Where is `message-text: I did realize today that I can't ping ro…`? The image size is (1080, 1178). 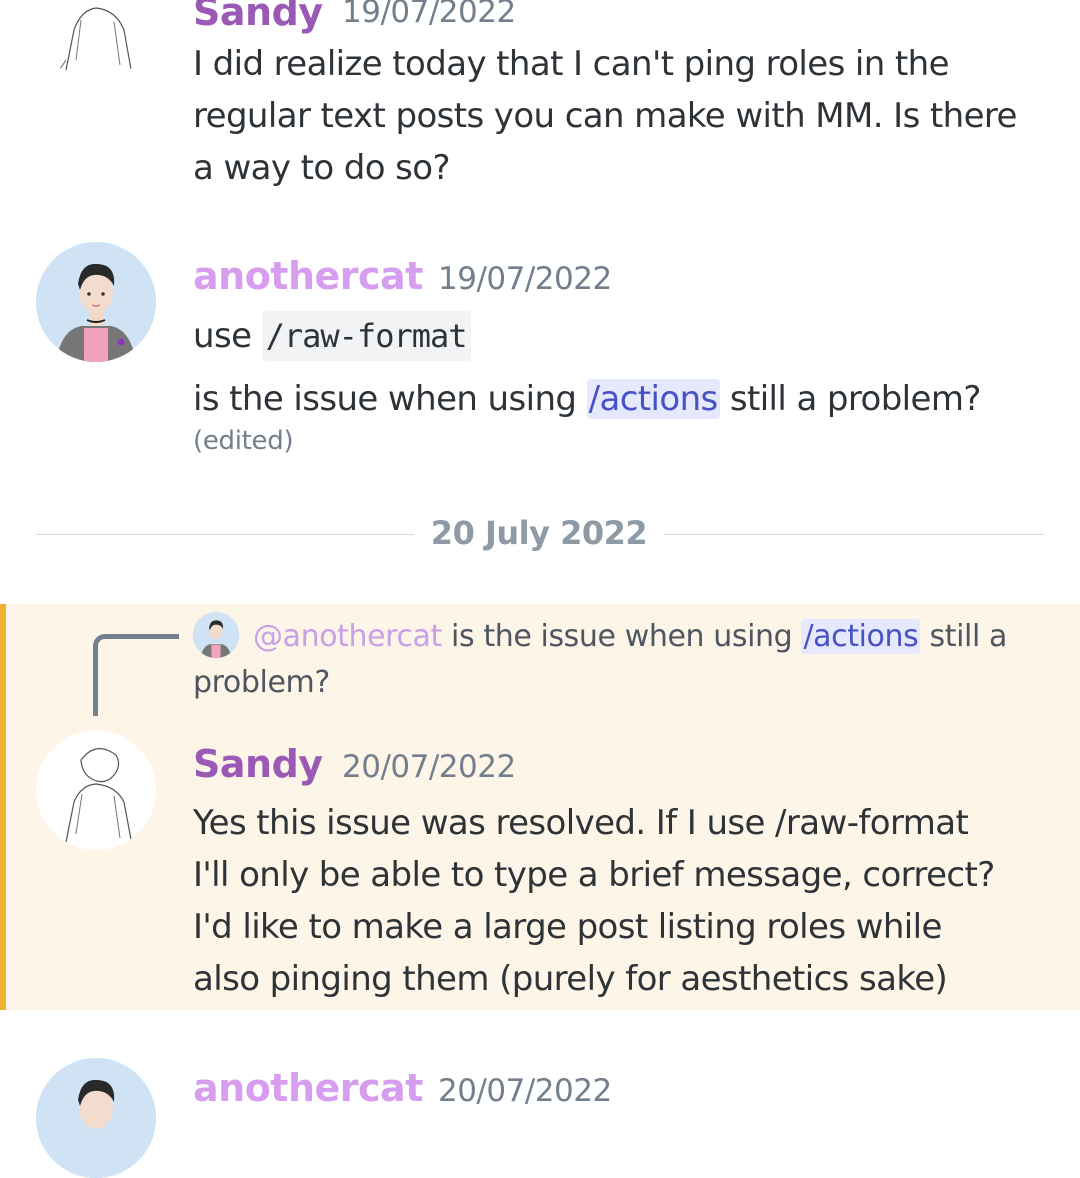
message-text: I did realize today that I can't ping ro… is located at coordinates (605, 116).